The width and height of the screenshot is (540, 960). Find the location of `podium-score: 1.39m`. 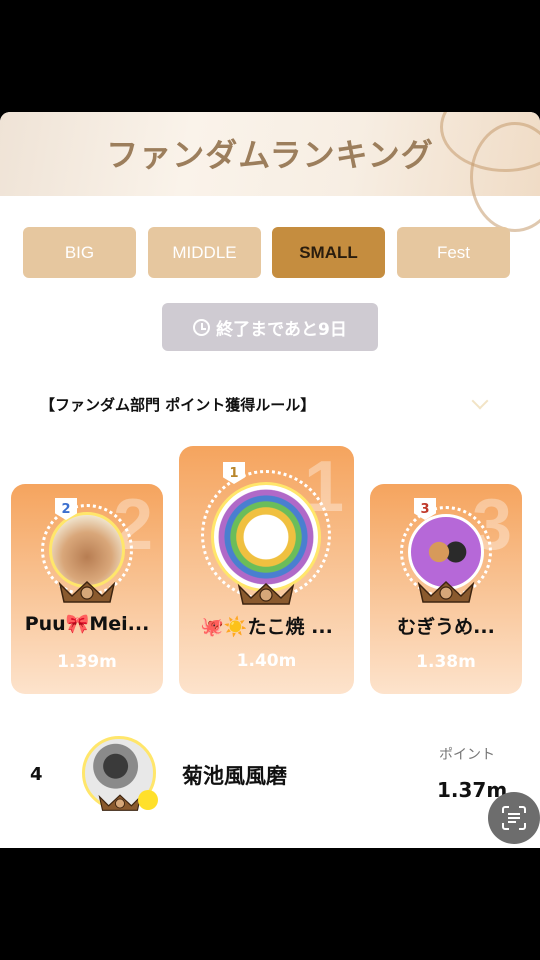

podium-score: 1.39m is located at coordinates (87, 662).